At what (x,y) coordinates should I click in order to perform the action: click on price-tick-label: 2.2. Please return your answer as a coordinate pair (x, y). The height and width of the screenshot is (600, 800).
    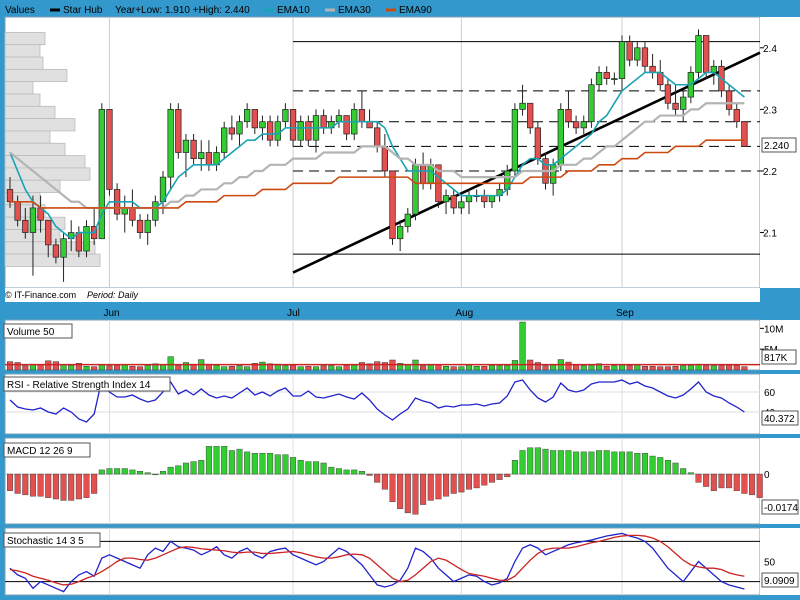
    Looking at the image, I should click on (770, 172).